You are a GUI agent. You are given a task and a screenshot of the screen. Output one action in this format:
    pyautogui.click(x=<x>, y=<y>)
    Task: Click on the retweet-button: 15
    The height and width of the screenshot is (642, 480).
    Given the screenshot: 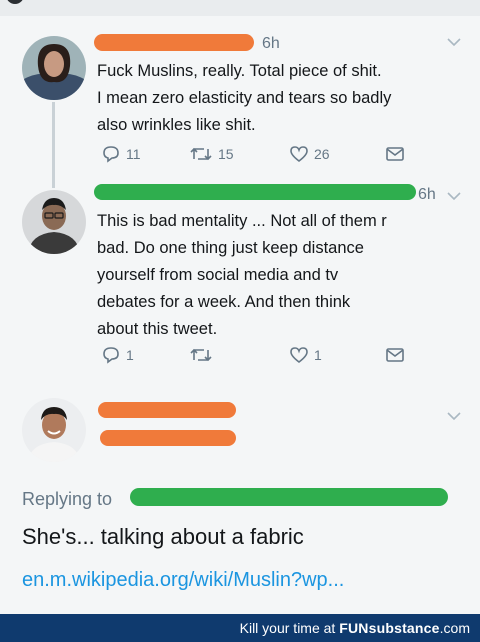 What is the action you would take?
    pyautogui.click(x=211, y=154)
    